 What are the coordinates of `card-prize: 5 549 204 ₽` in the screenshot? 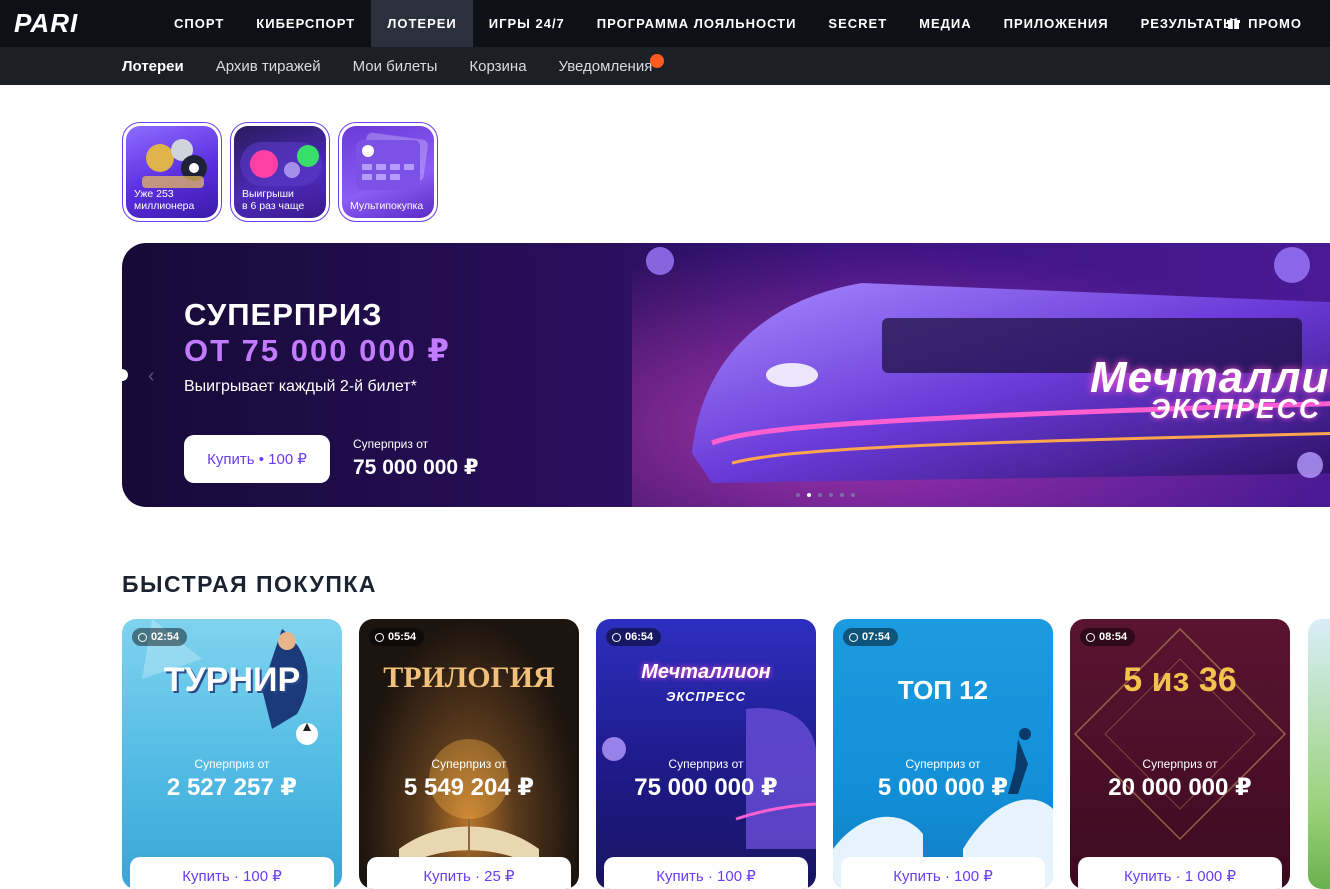 It's located at (469, 787).